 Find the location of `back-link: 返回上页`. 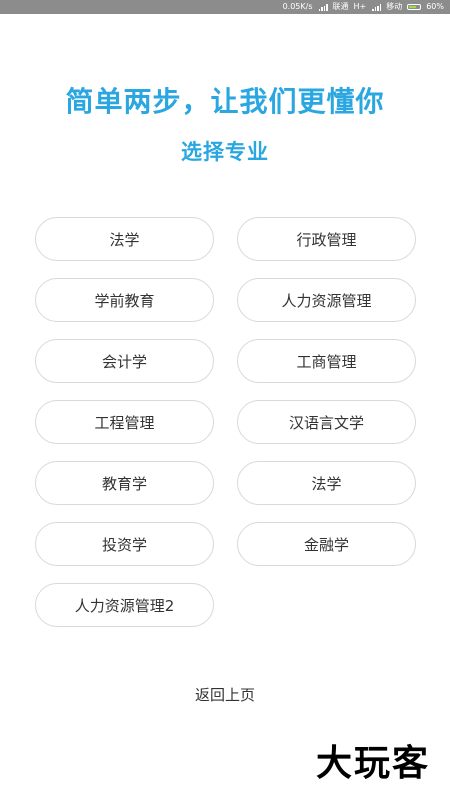

back-link: 返回上页 is located at coordinates (225, 694).